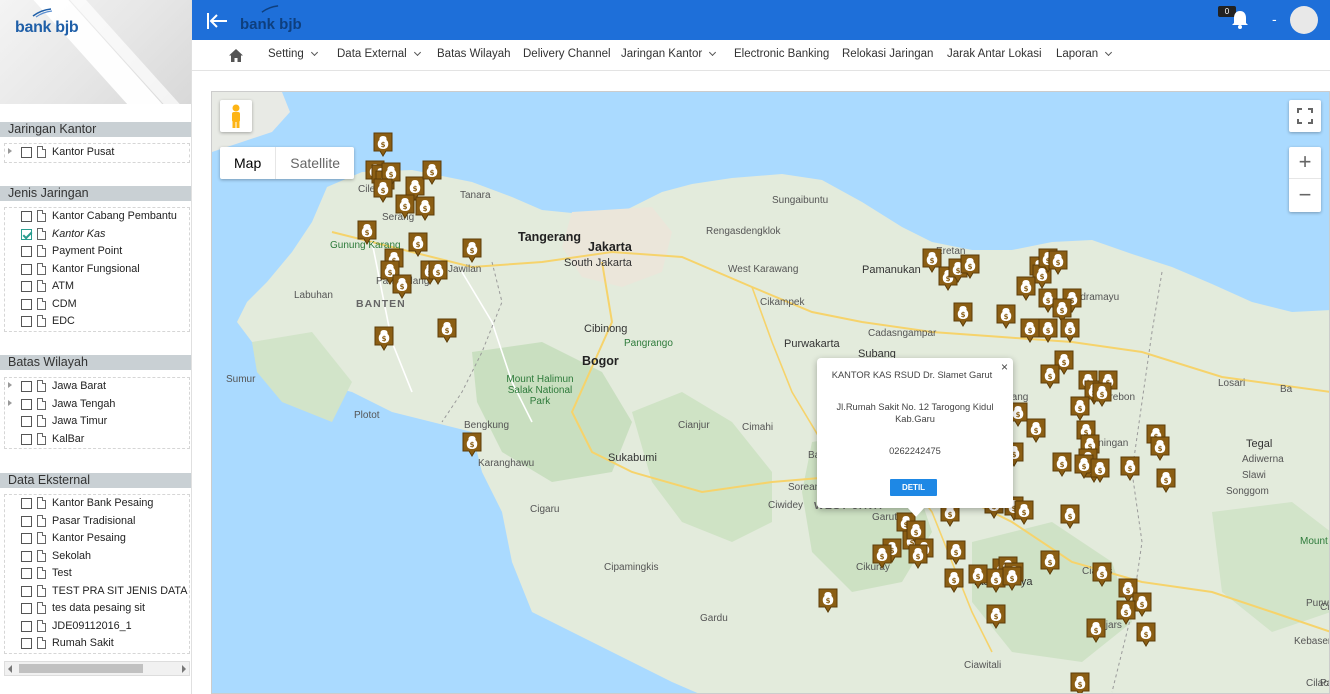 This screenshot has height=694, width=1330. I want to click on tree-item: Payment Point, so click(97, 252).